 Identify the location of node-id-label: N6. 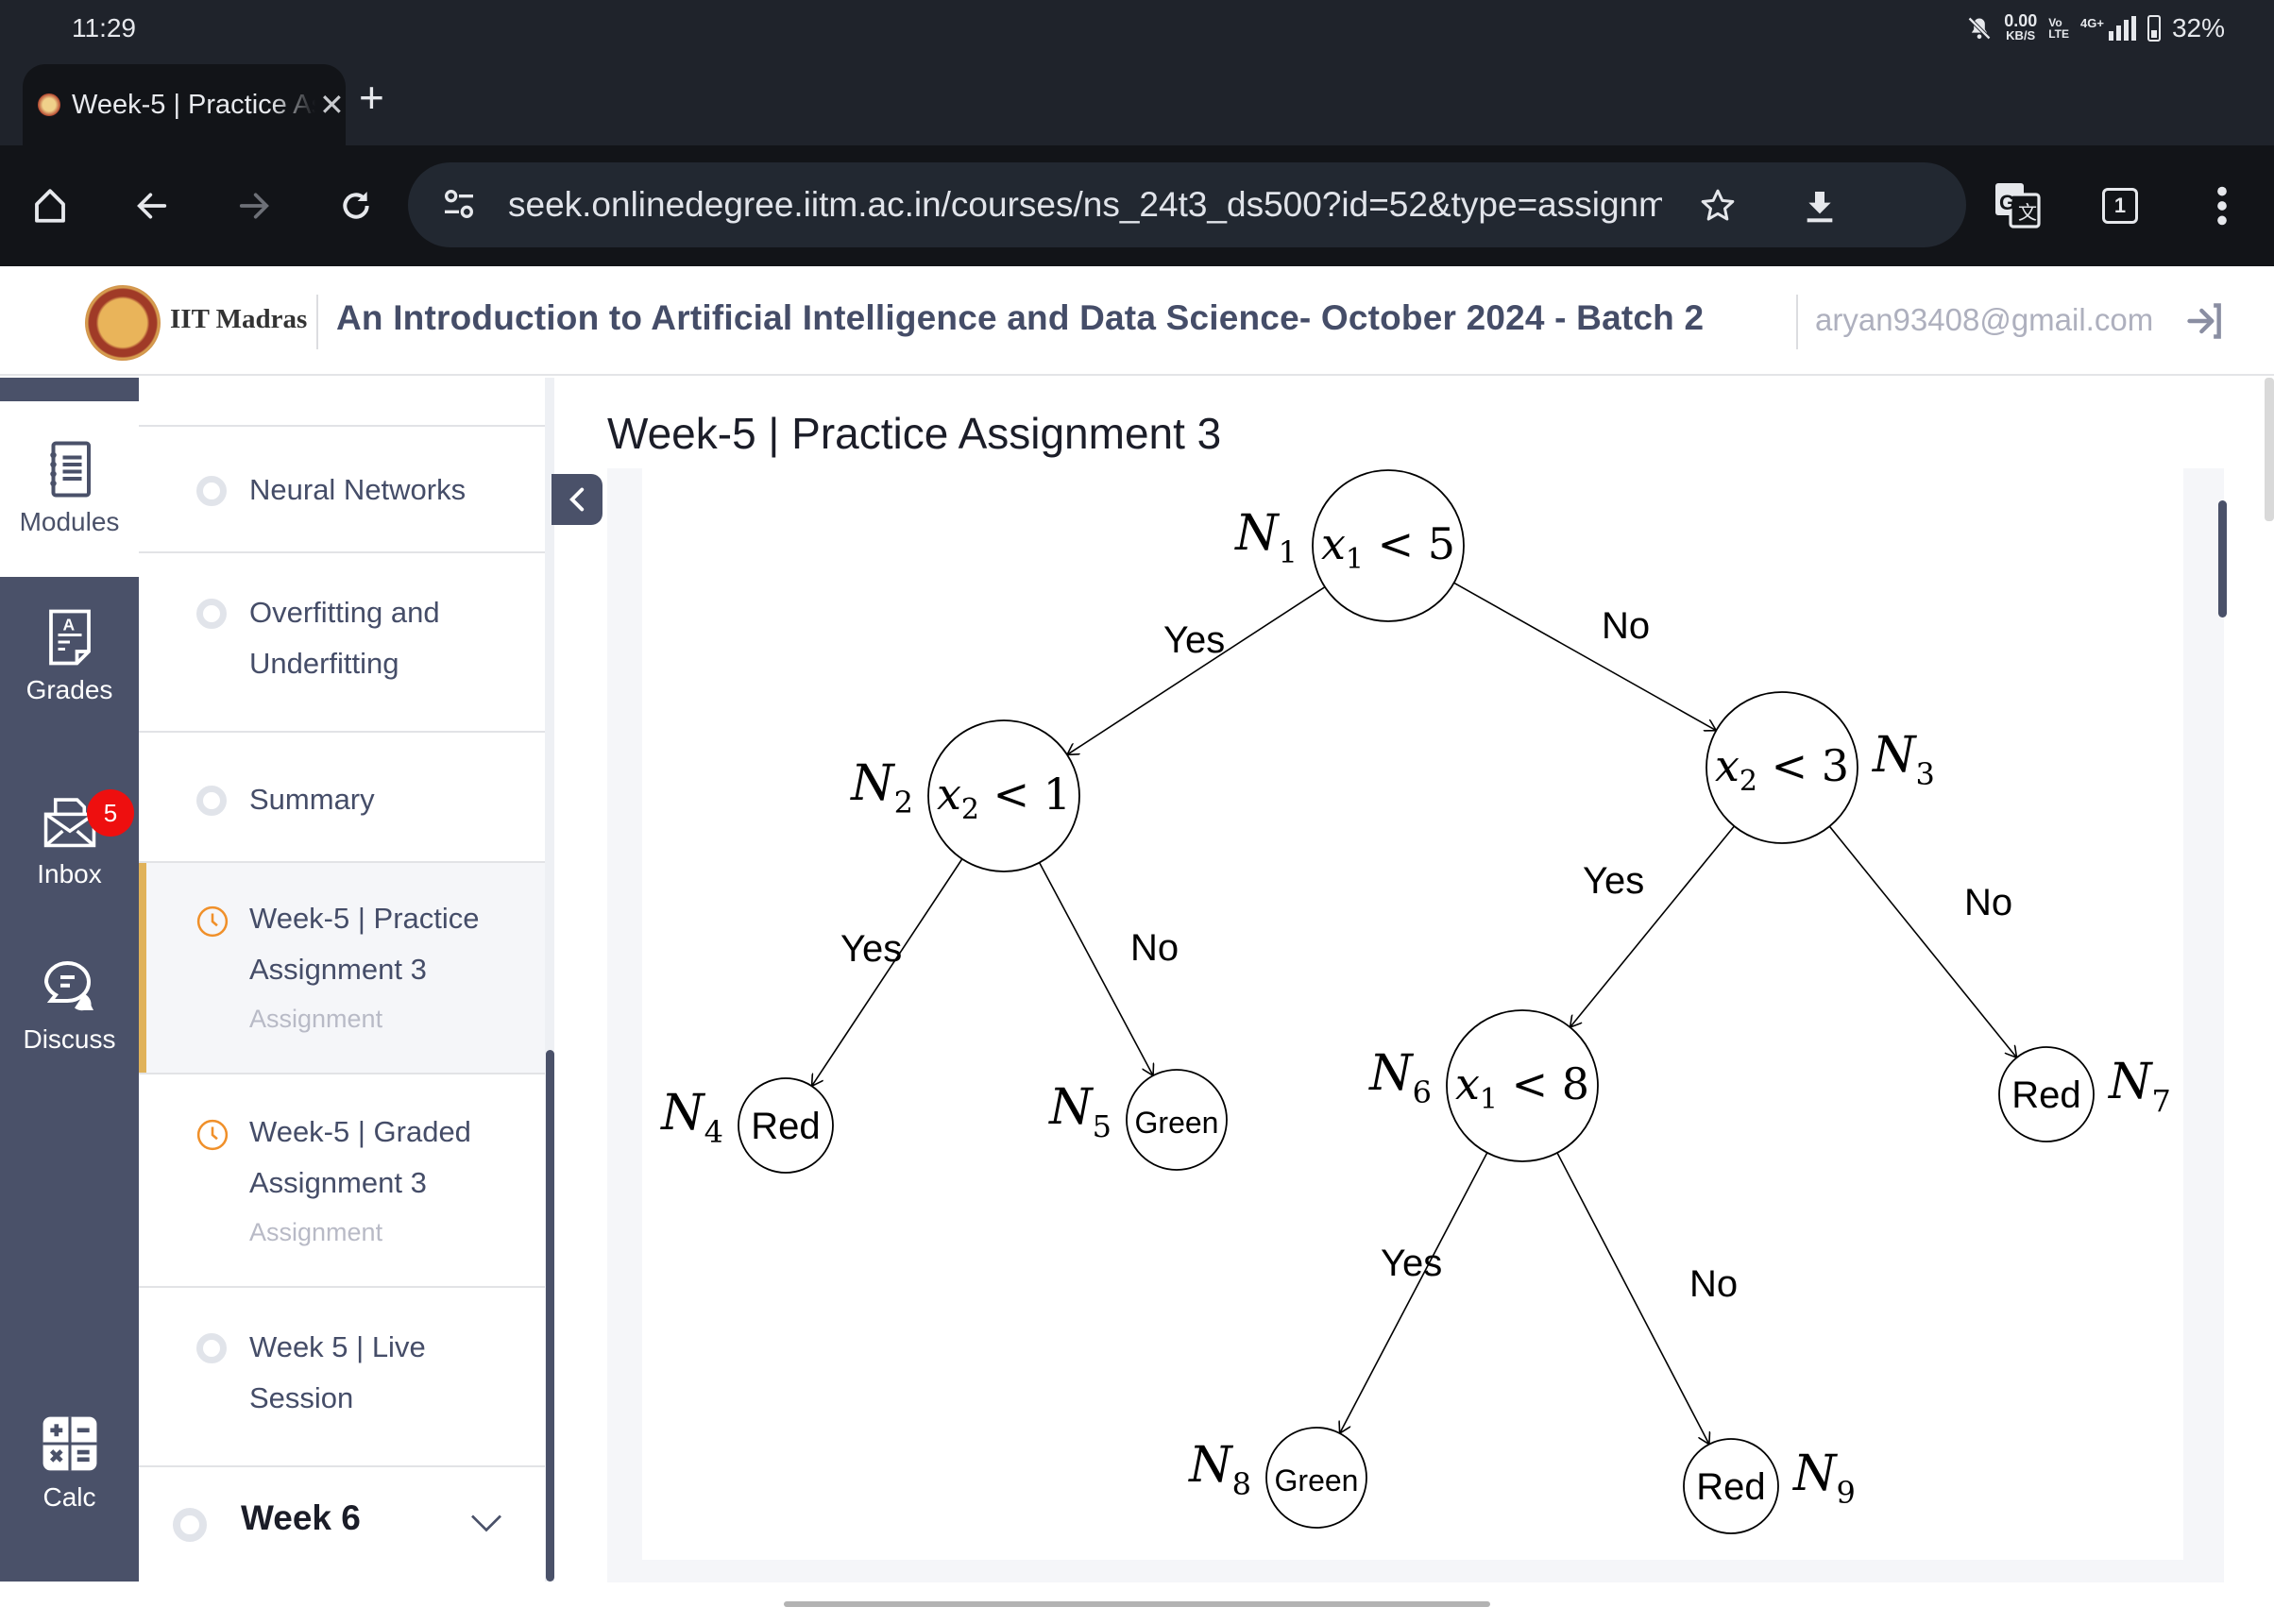
(1400, 1077).